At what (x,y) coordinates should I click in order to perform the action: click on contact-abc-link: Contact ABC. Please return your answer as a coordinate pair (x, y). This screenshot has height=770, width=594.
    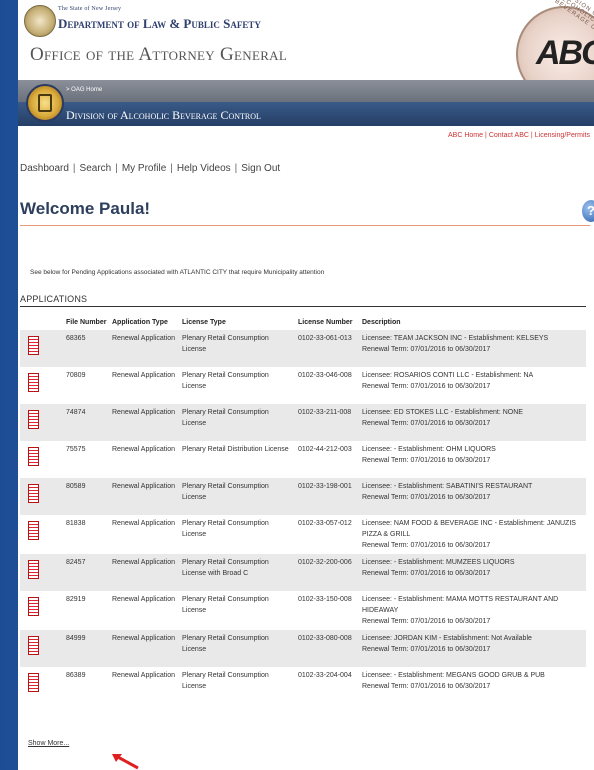
    Looking at the image, I should click on (509, 135).